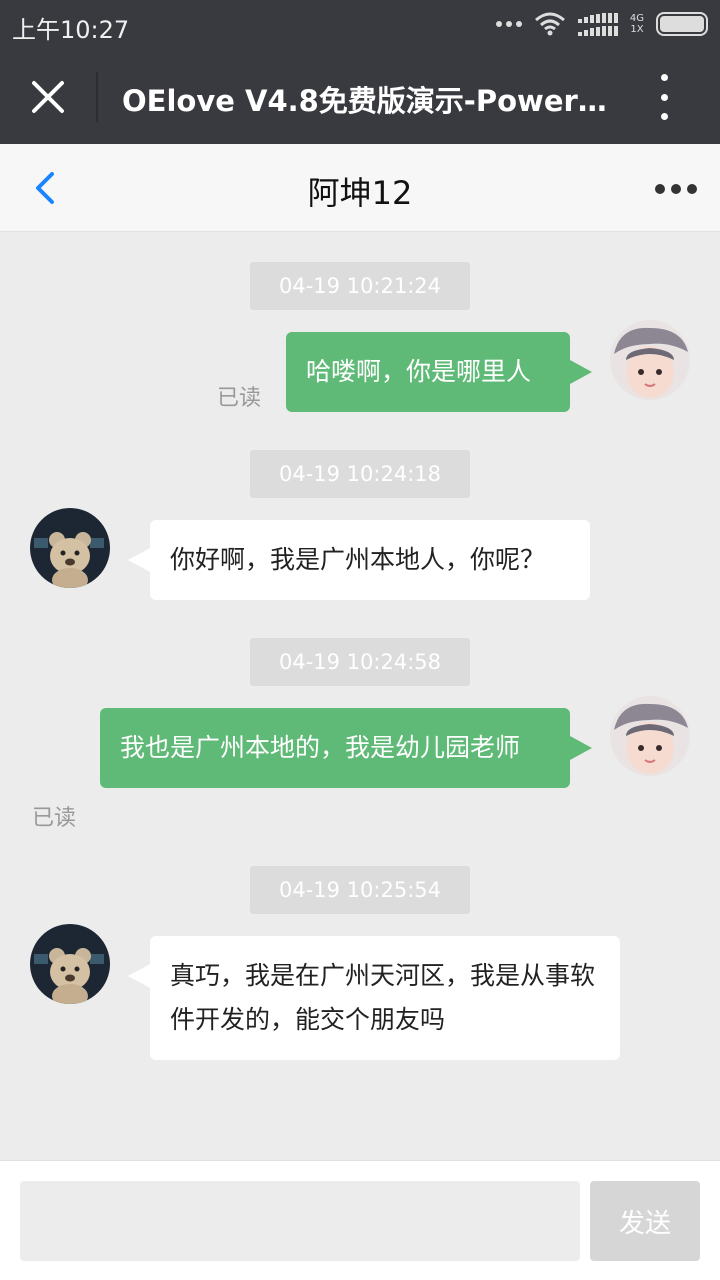 This screenshot has height=1280, width=720. What do you see at coordinates (48, 97) in the screenshot?
I see `close-icon` at bounding box center [48, 97].